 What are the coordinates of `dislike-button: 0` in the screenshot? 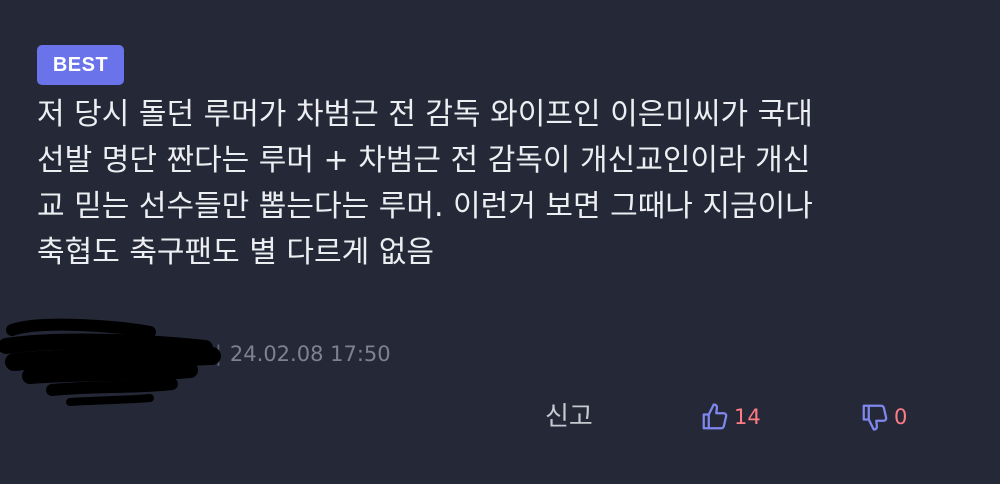 It's located at (883, 417).